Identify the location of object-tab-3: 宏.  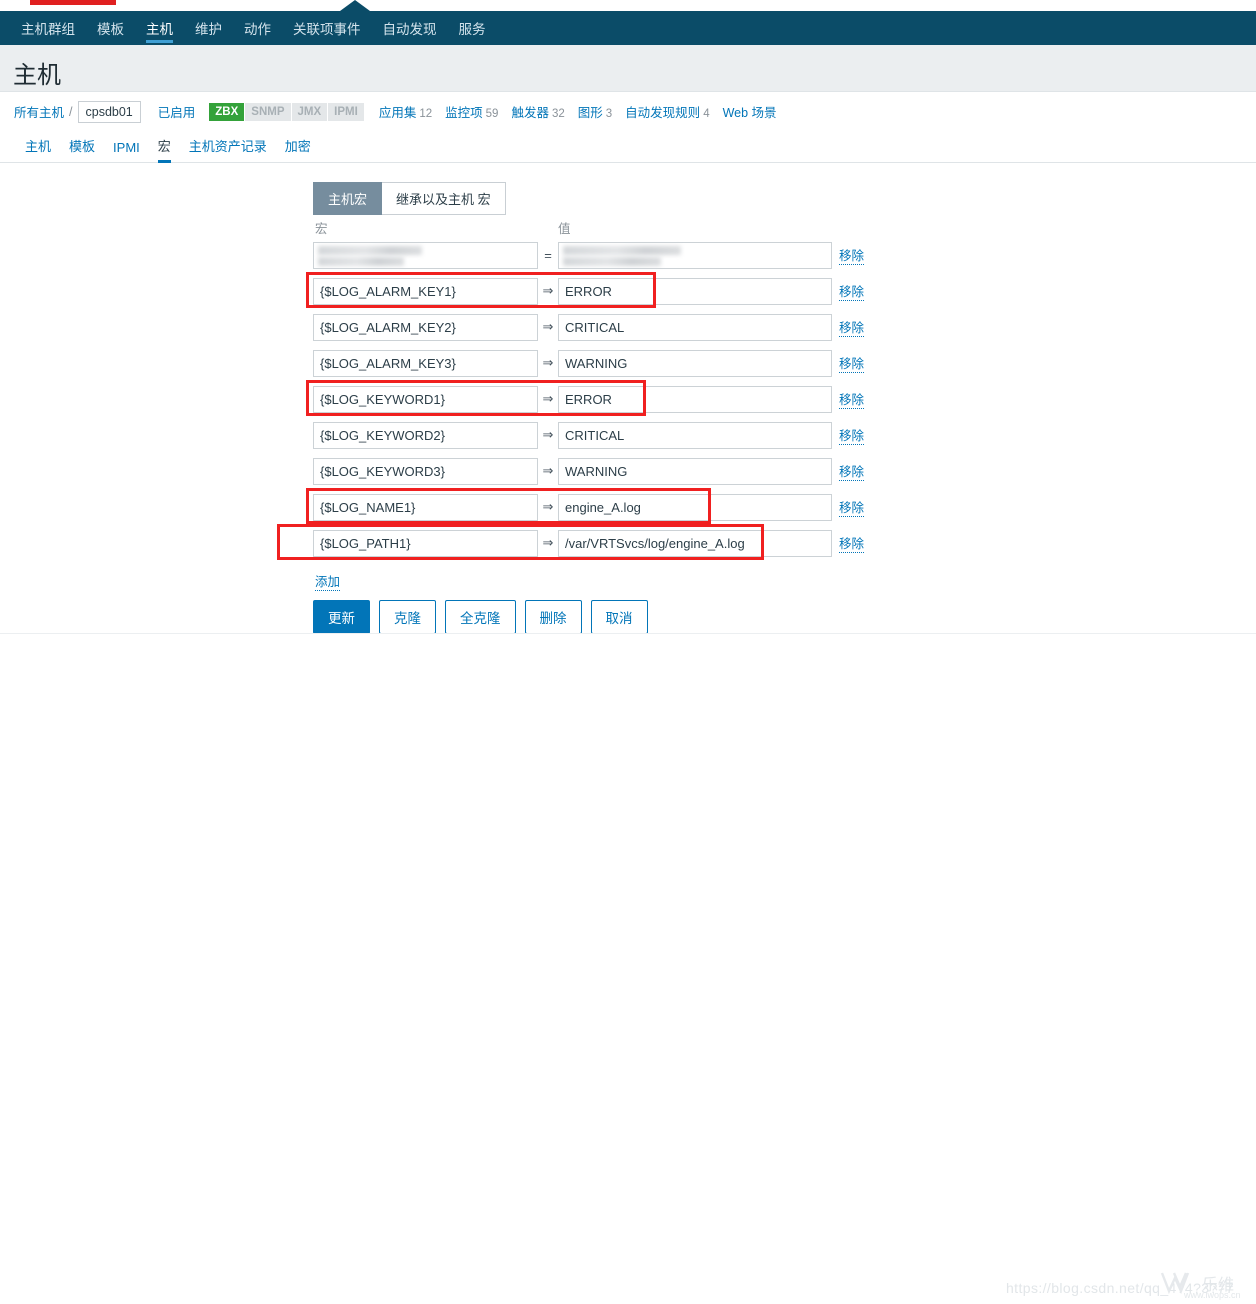
(164, 149).